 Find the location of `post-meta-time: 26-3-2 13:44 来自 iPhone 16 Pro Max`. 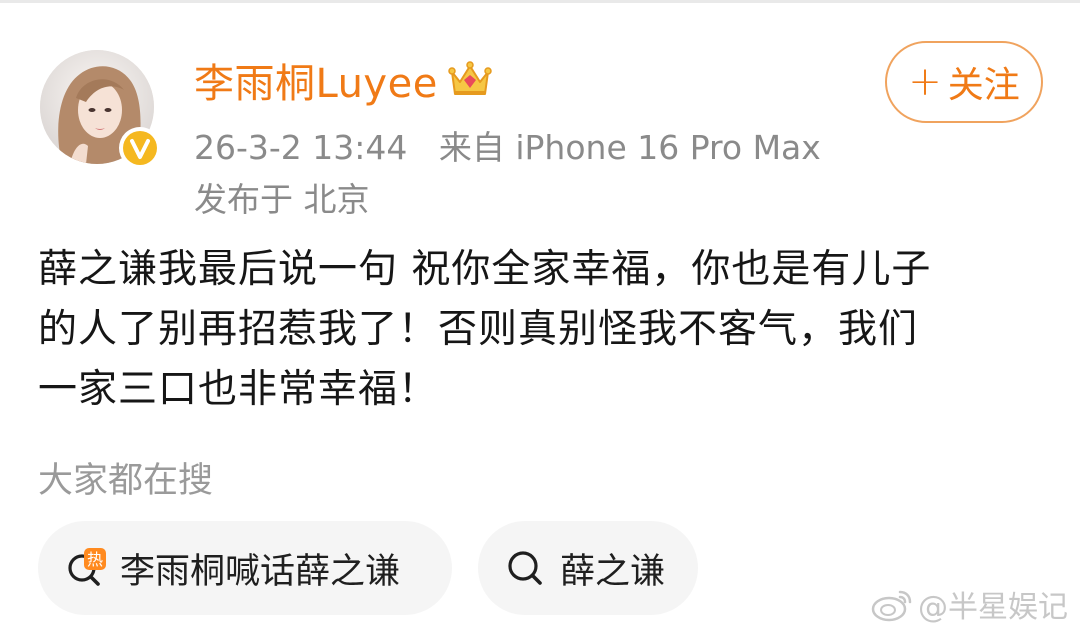

post-meta-time: 26-3-2 13:44 来自 iPhone 16 Pro Max is located at coordinates (507, 145).